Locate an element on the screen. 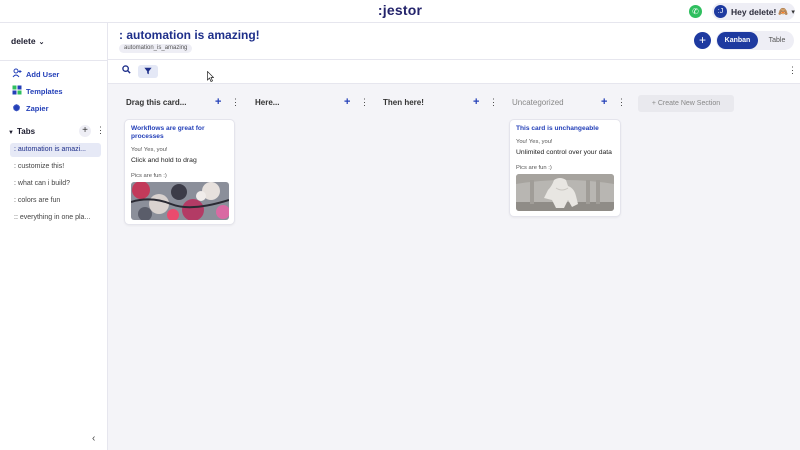 Image resolution: width=800 pixels, height=450 pixels. add-record-button: + is located at coordinates (702, 40).